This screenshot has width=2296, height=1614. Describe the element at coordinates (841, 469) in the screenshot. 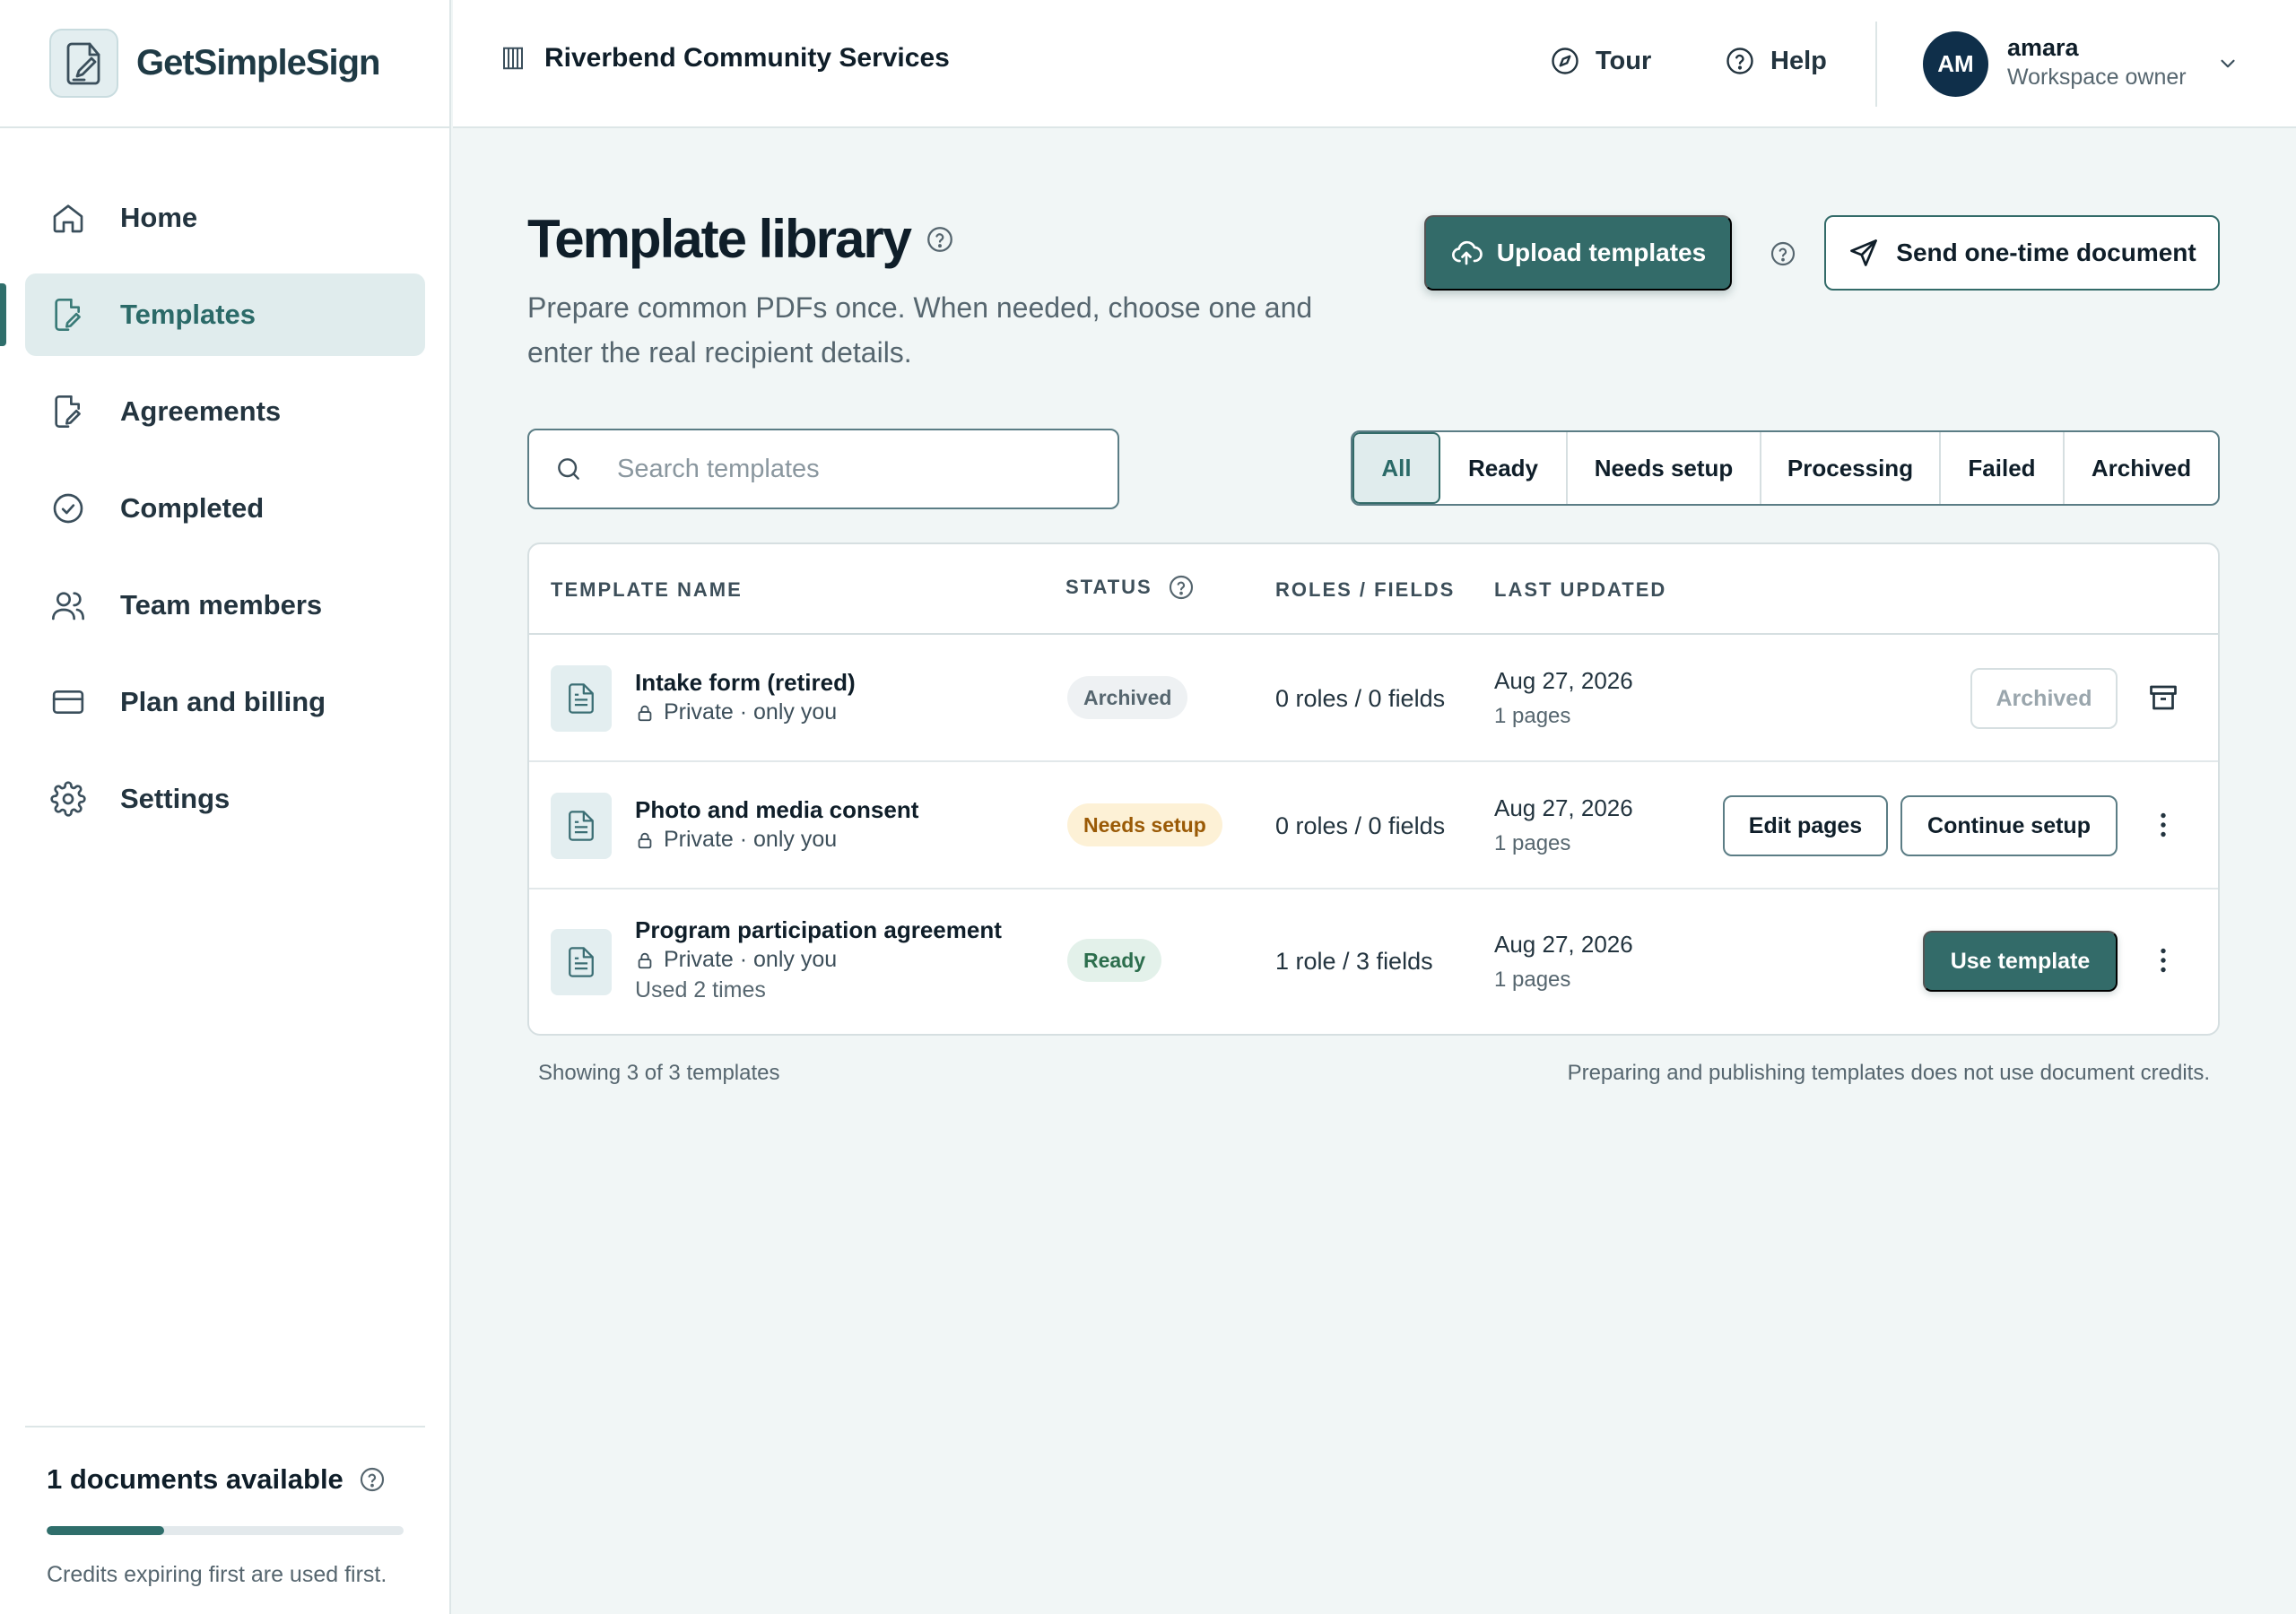

I see `search-input` at that location.